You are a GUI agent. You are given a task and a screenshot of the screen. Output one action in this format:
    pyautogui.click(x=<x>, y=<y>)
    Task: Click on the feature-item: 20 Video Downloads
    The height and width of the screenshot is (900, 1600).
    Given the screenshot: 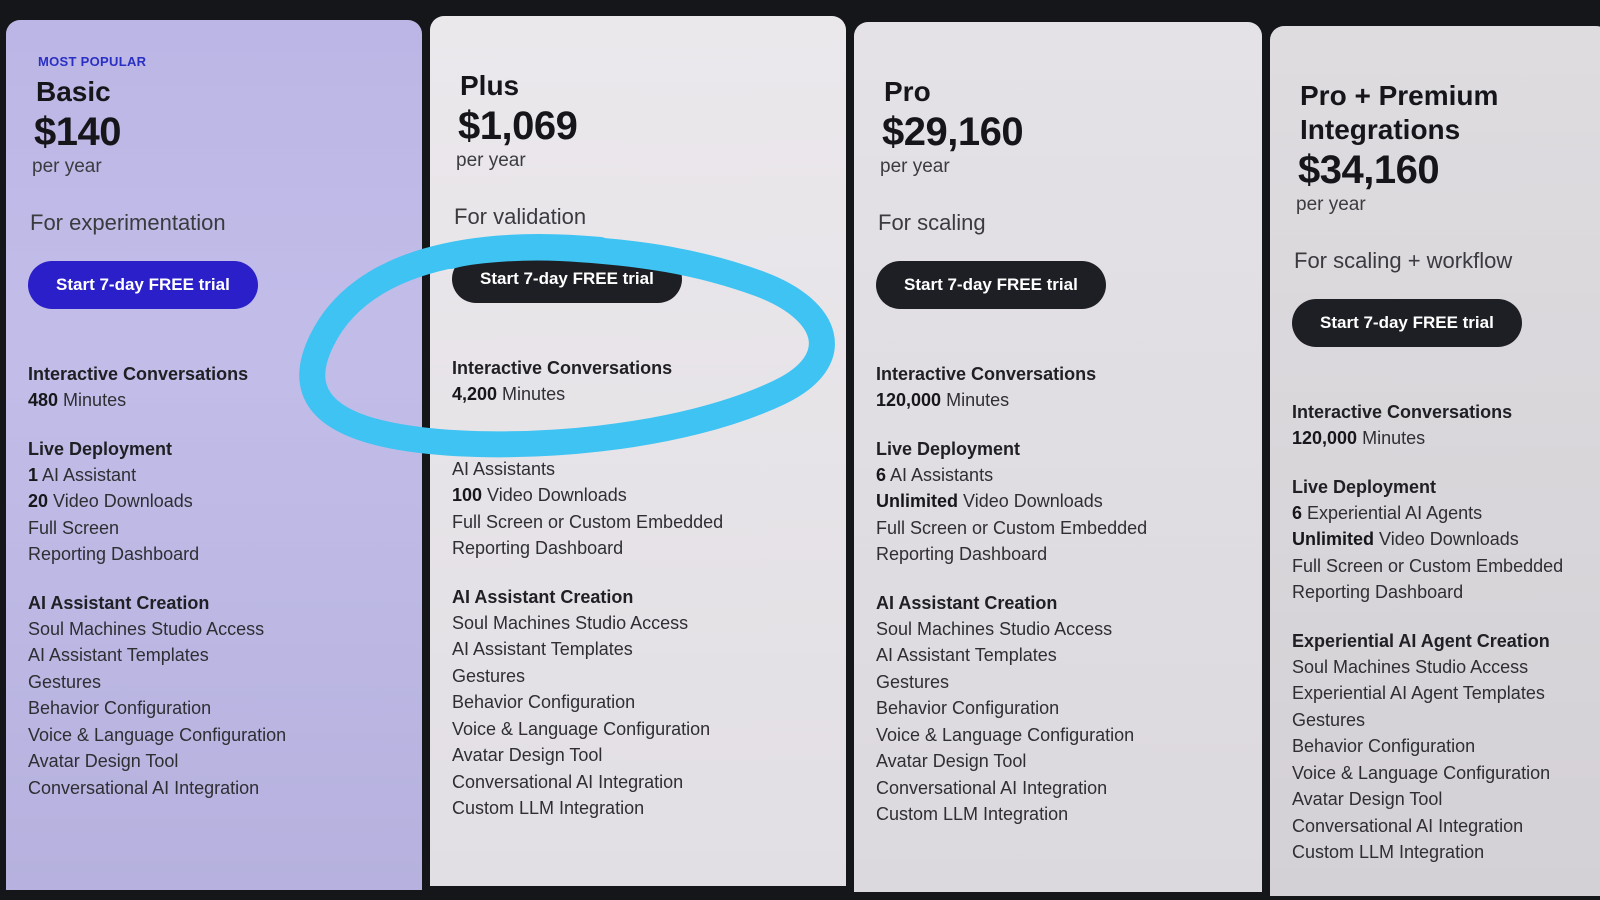 What is the action you would take?
    pyautogui.click(x=215, y=501)
    